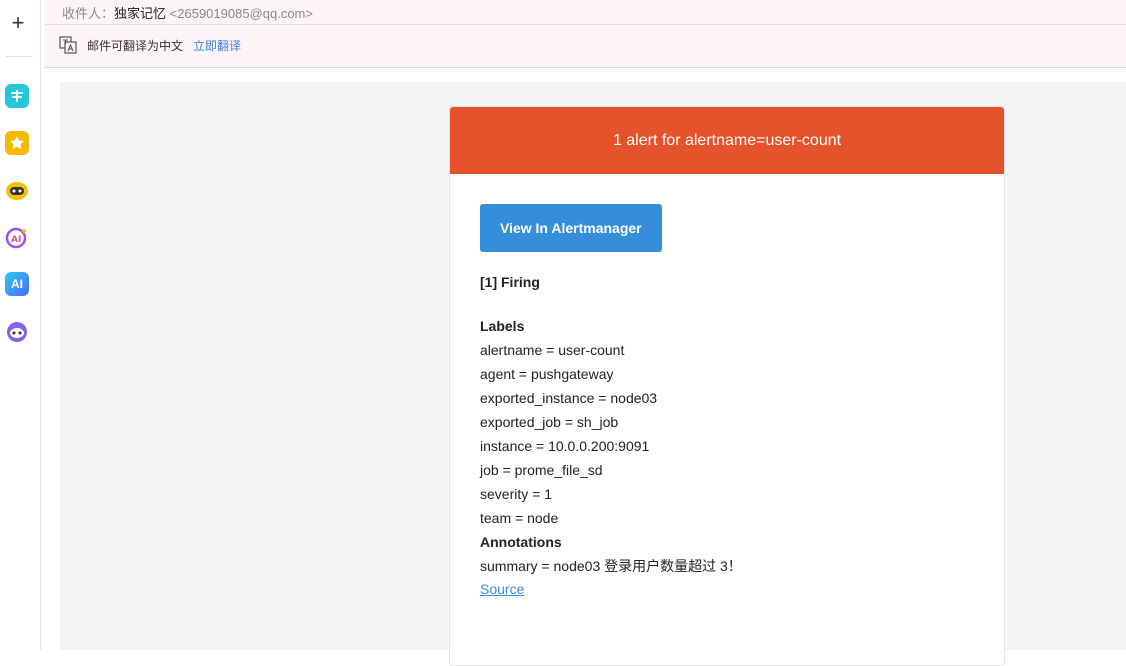 This screenshot has height=666, width=1126. I want to click on firing-status: [1] Firing, so click(510, 282).